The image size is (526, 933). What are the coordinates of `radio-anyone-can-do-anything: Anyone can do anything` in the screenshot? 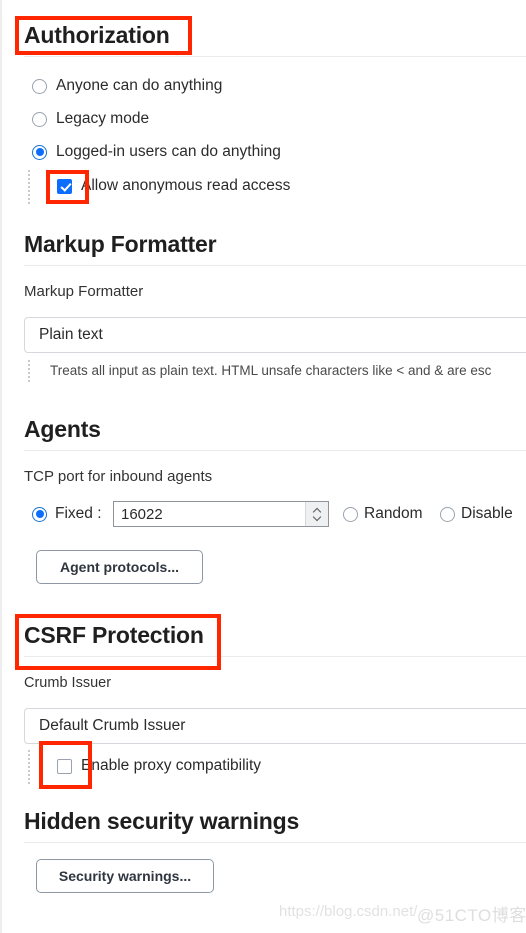 It's located at (127, 86).